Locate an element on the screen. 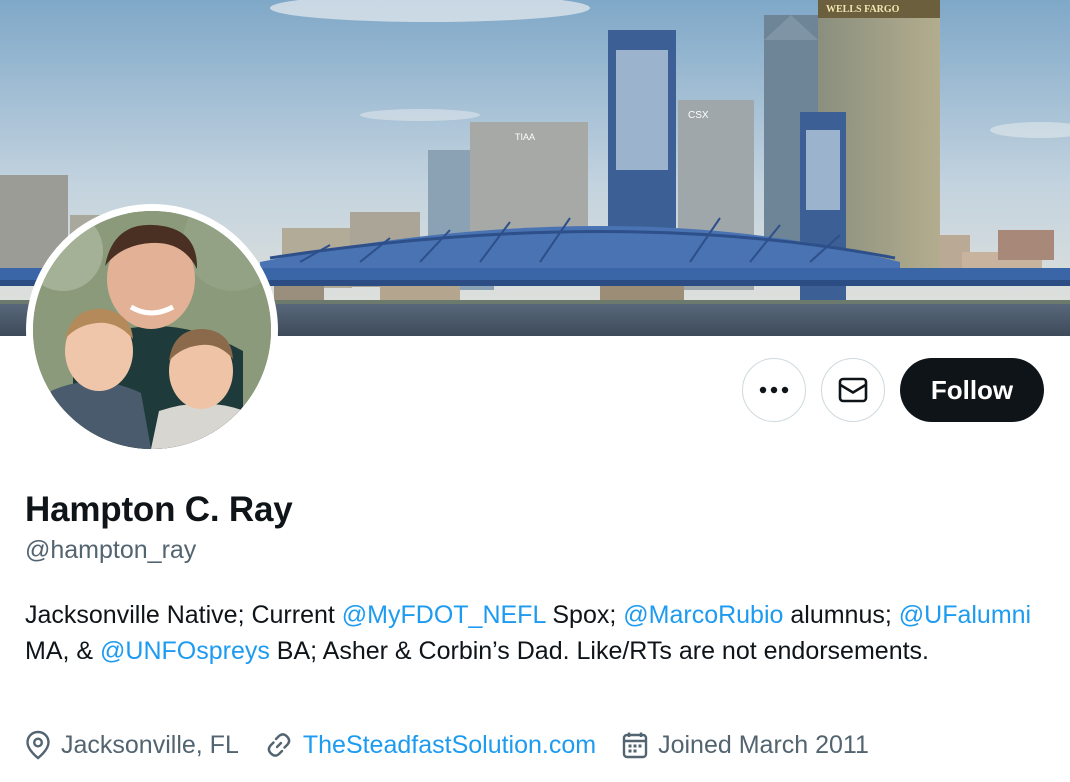 The image size is (1070, 782). more-options-button is located at coordinates (774, 390).